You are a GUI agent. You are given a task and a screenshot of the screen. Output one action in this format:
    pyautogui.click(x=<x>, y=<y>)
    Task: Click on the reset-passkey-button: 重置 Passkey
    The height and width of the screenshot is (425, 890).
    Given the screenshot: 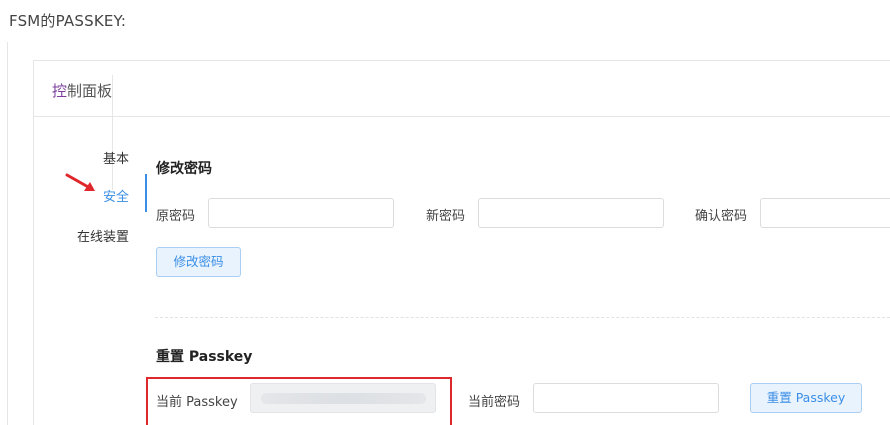 What is the action you would take?
    pyautogui.click(x=806, y=398)
    